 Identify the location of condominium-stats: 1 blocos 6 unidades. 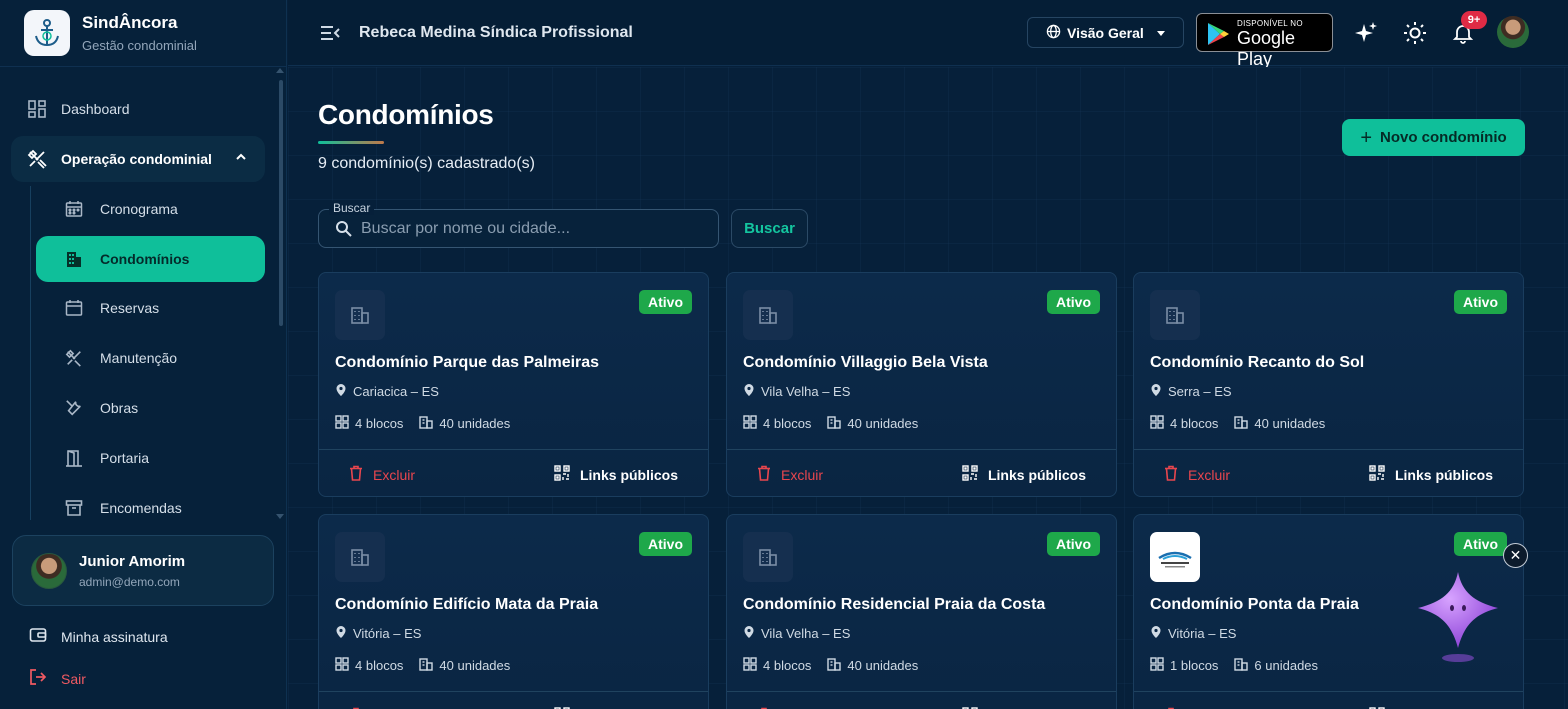
(1242, 665).